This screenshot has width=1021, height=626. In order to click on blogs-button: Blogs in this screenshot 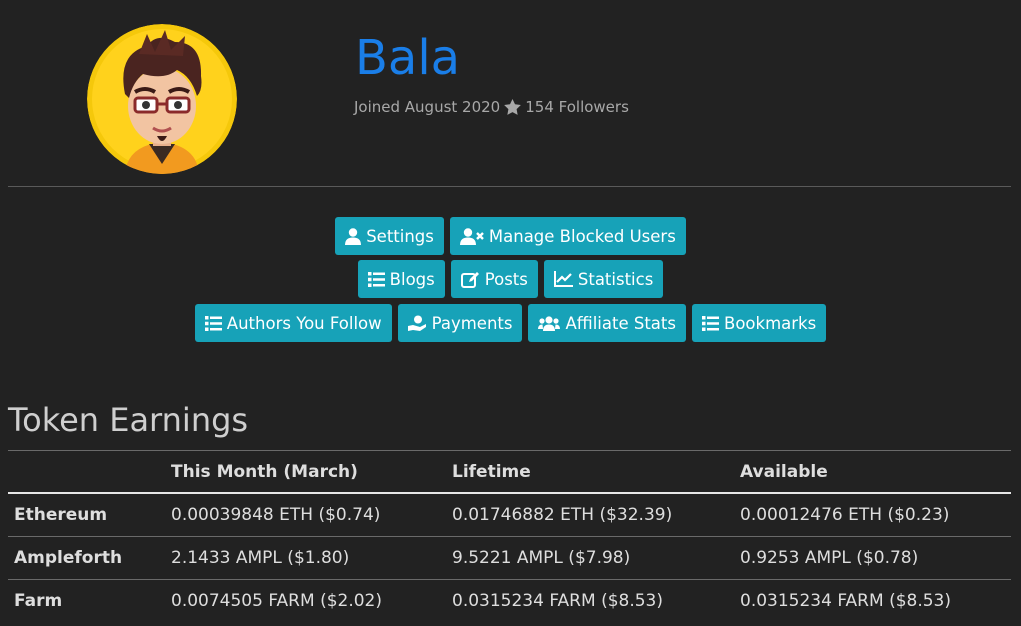, I will do `click(401, 279)`.